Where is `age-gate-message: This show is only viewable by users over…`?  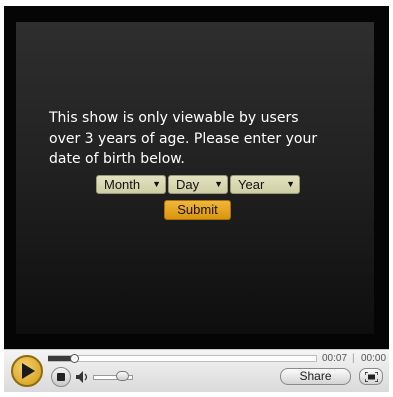
age-gate-message: This show is only viewable by users over… is located at coordinates (204, 139).